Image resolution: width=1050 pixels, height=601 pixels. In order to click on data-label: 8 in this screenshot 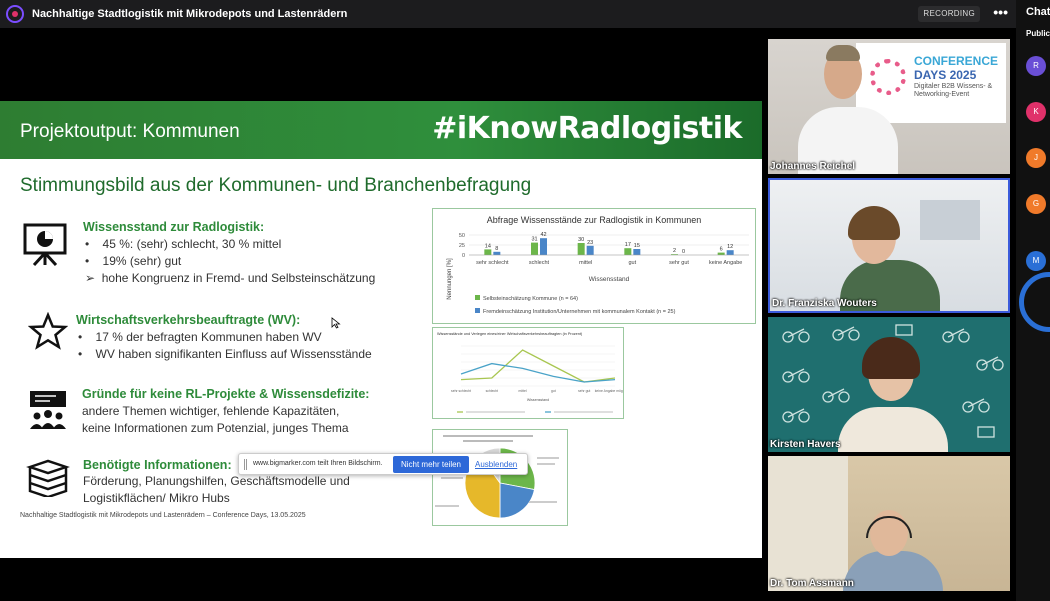, I will do `click(496, 249)`.